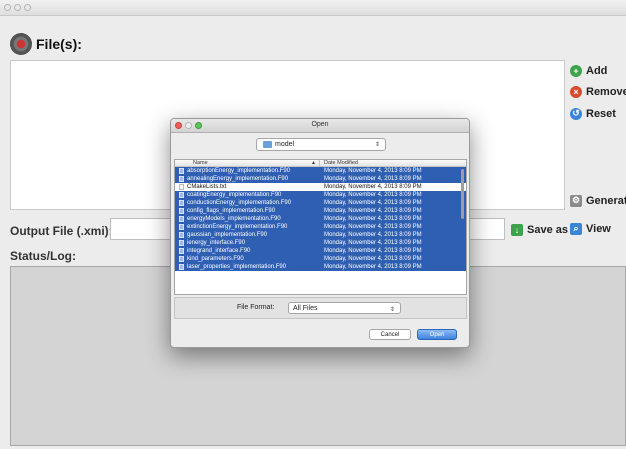 Image resolution: width=626 pixels, height=449 pixels. I want to click on file-name: conductionEnergy_implementation.F90, so click(239, 203).